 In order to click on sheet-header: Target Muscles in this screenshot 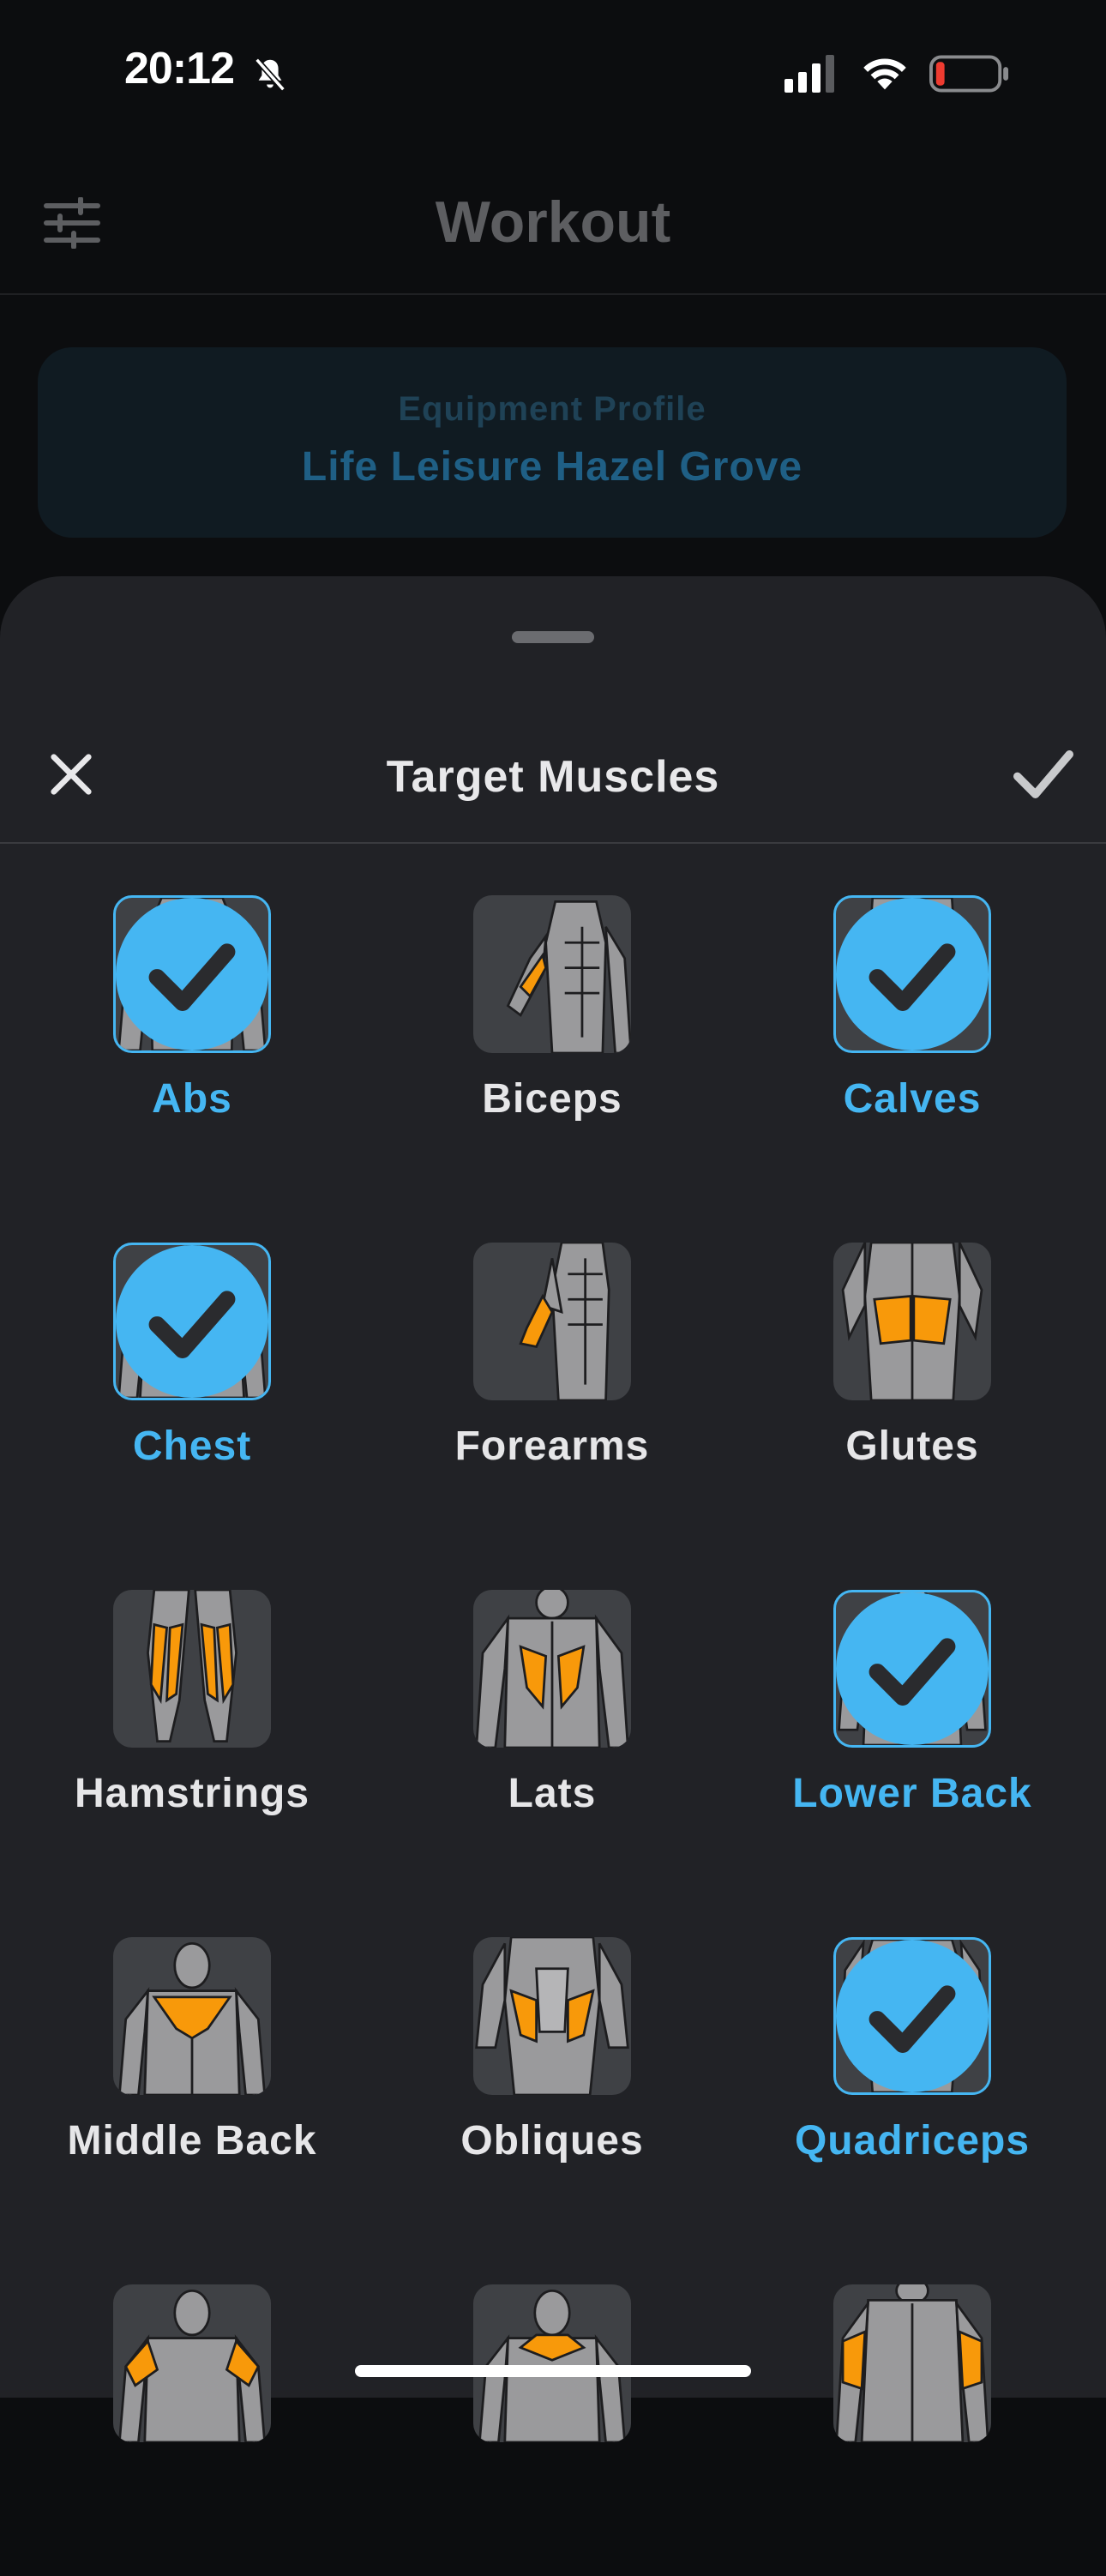, I will do `click(553, 778)`.